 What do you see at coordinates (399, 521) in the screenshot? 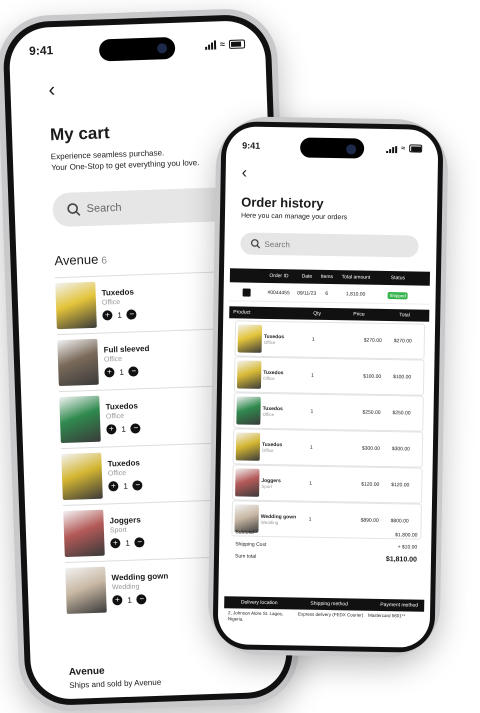
I see `item-total: $800.00` at bounding box center [399, 521].